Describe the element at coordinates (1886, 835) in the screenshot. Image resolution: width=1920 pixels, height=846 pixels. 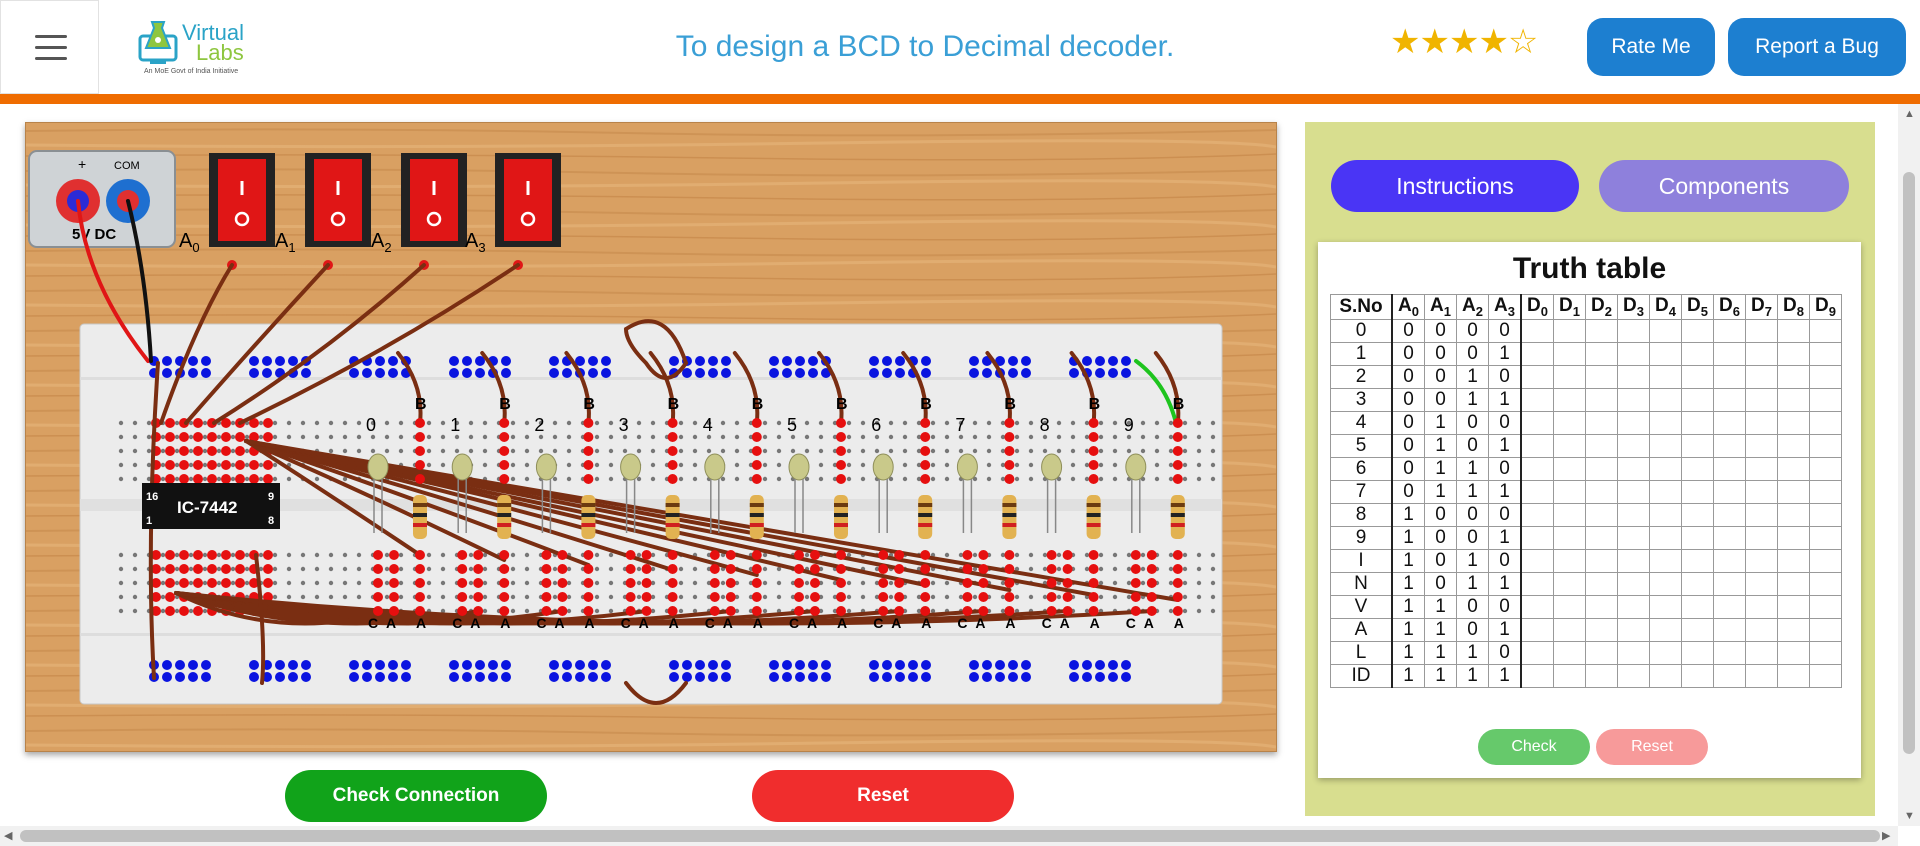
I see `scroll-right-icon: ▶` at that location.